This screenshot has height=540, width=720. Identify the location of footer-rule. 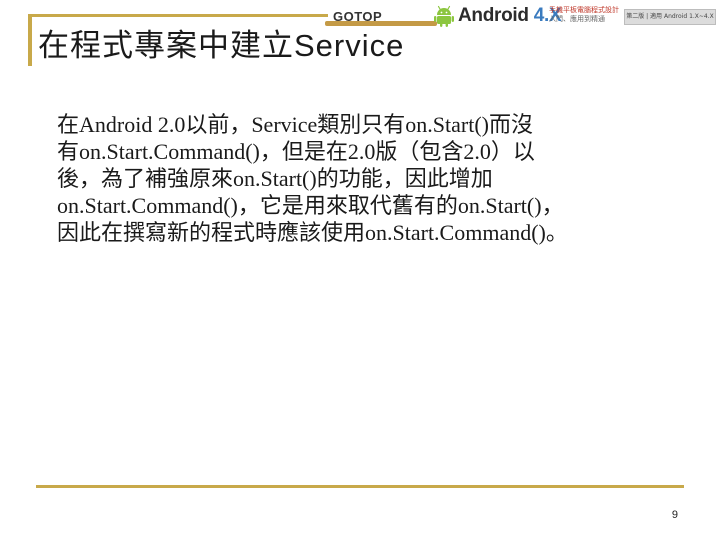
(360, 486).